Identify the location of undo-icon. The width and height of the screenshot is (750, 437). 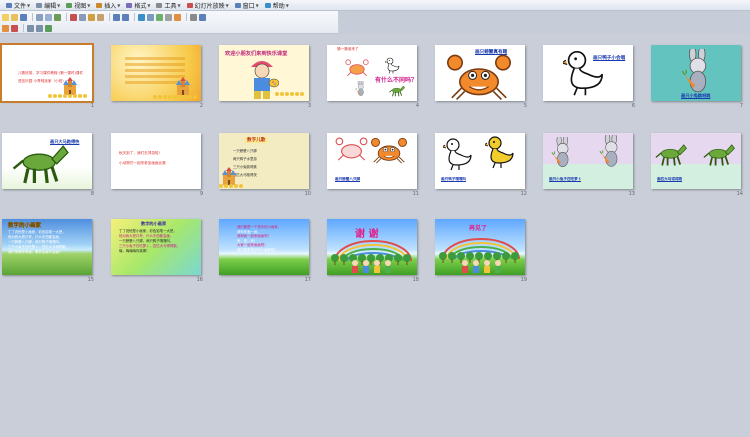
(116, 17).